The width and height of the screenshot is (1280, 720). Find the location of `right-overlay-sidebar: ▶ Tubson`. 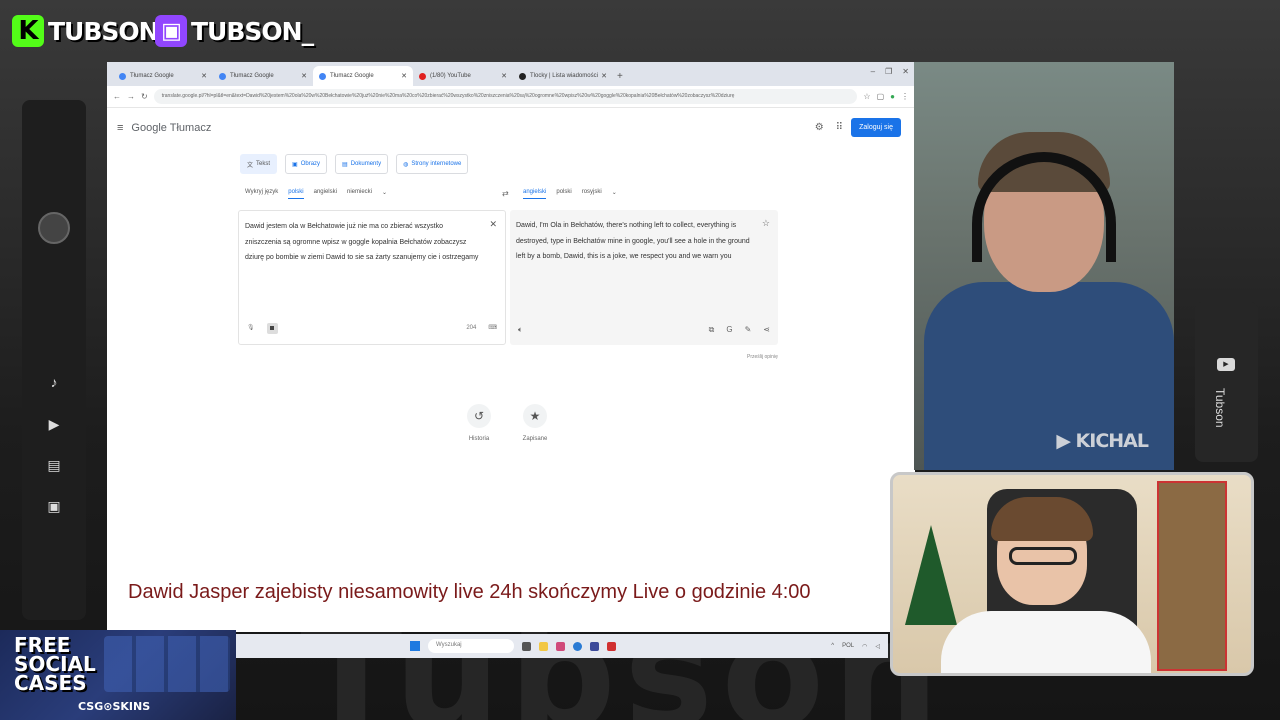

right-overlay-sidebar: ▶ Tubson is located at coordinates (1226, 382).